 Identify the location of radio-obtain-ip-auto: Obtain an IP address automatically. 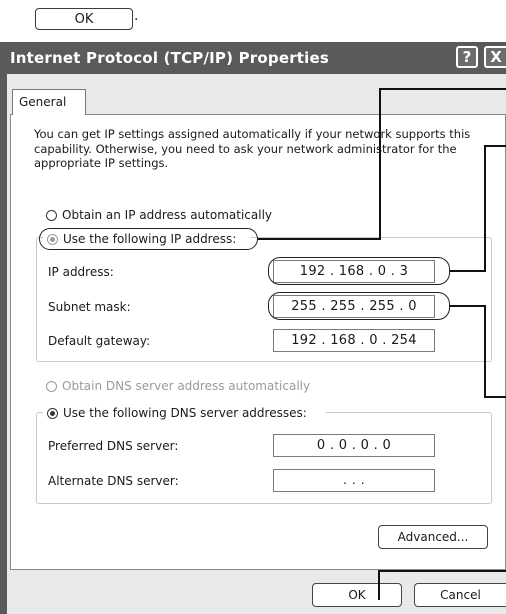
(159, 215).